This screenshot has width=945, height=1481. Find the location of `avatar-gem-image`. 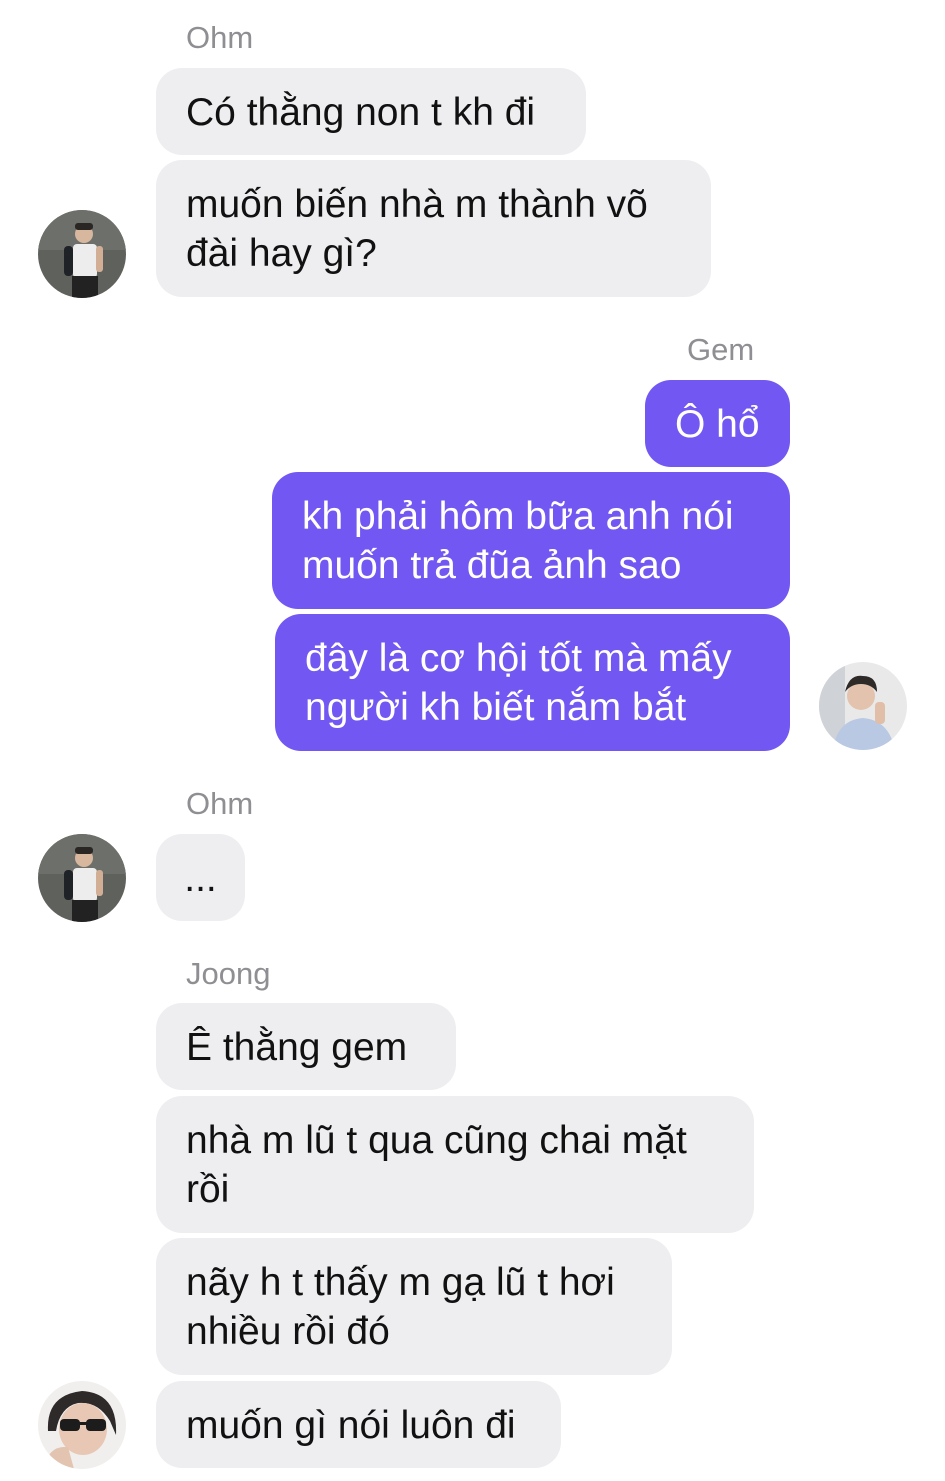

avatar-gem-image is located at coordinates (863, 706).